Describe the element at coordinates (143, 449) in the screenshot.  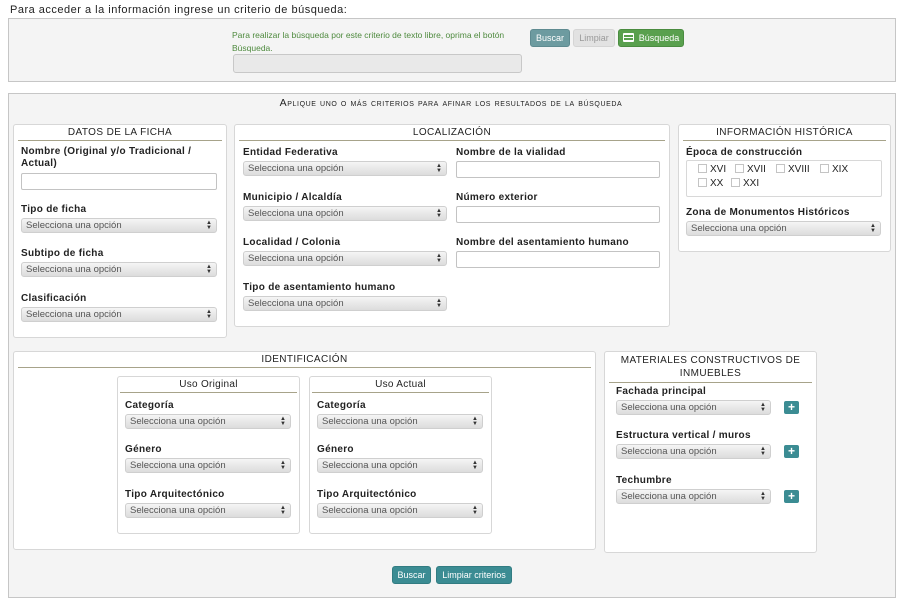
I see `genero-original-label: Género` at that location.